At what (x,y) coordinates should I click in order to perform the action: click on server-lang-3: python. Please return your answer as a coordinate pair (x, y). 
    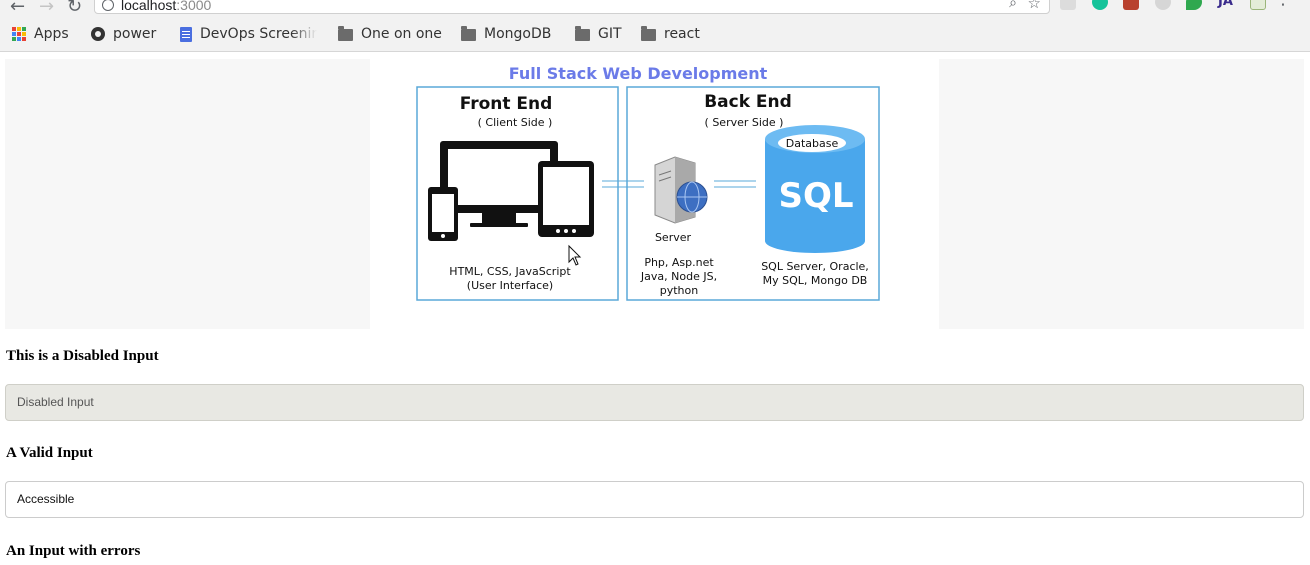
    Looking at the image, I should click on (679, 290).